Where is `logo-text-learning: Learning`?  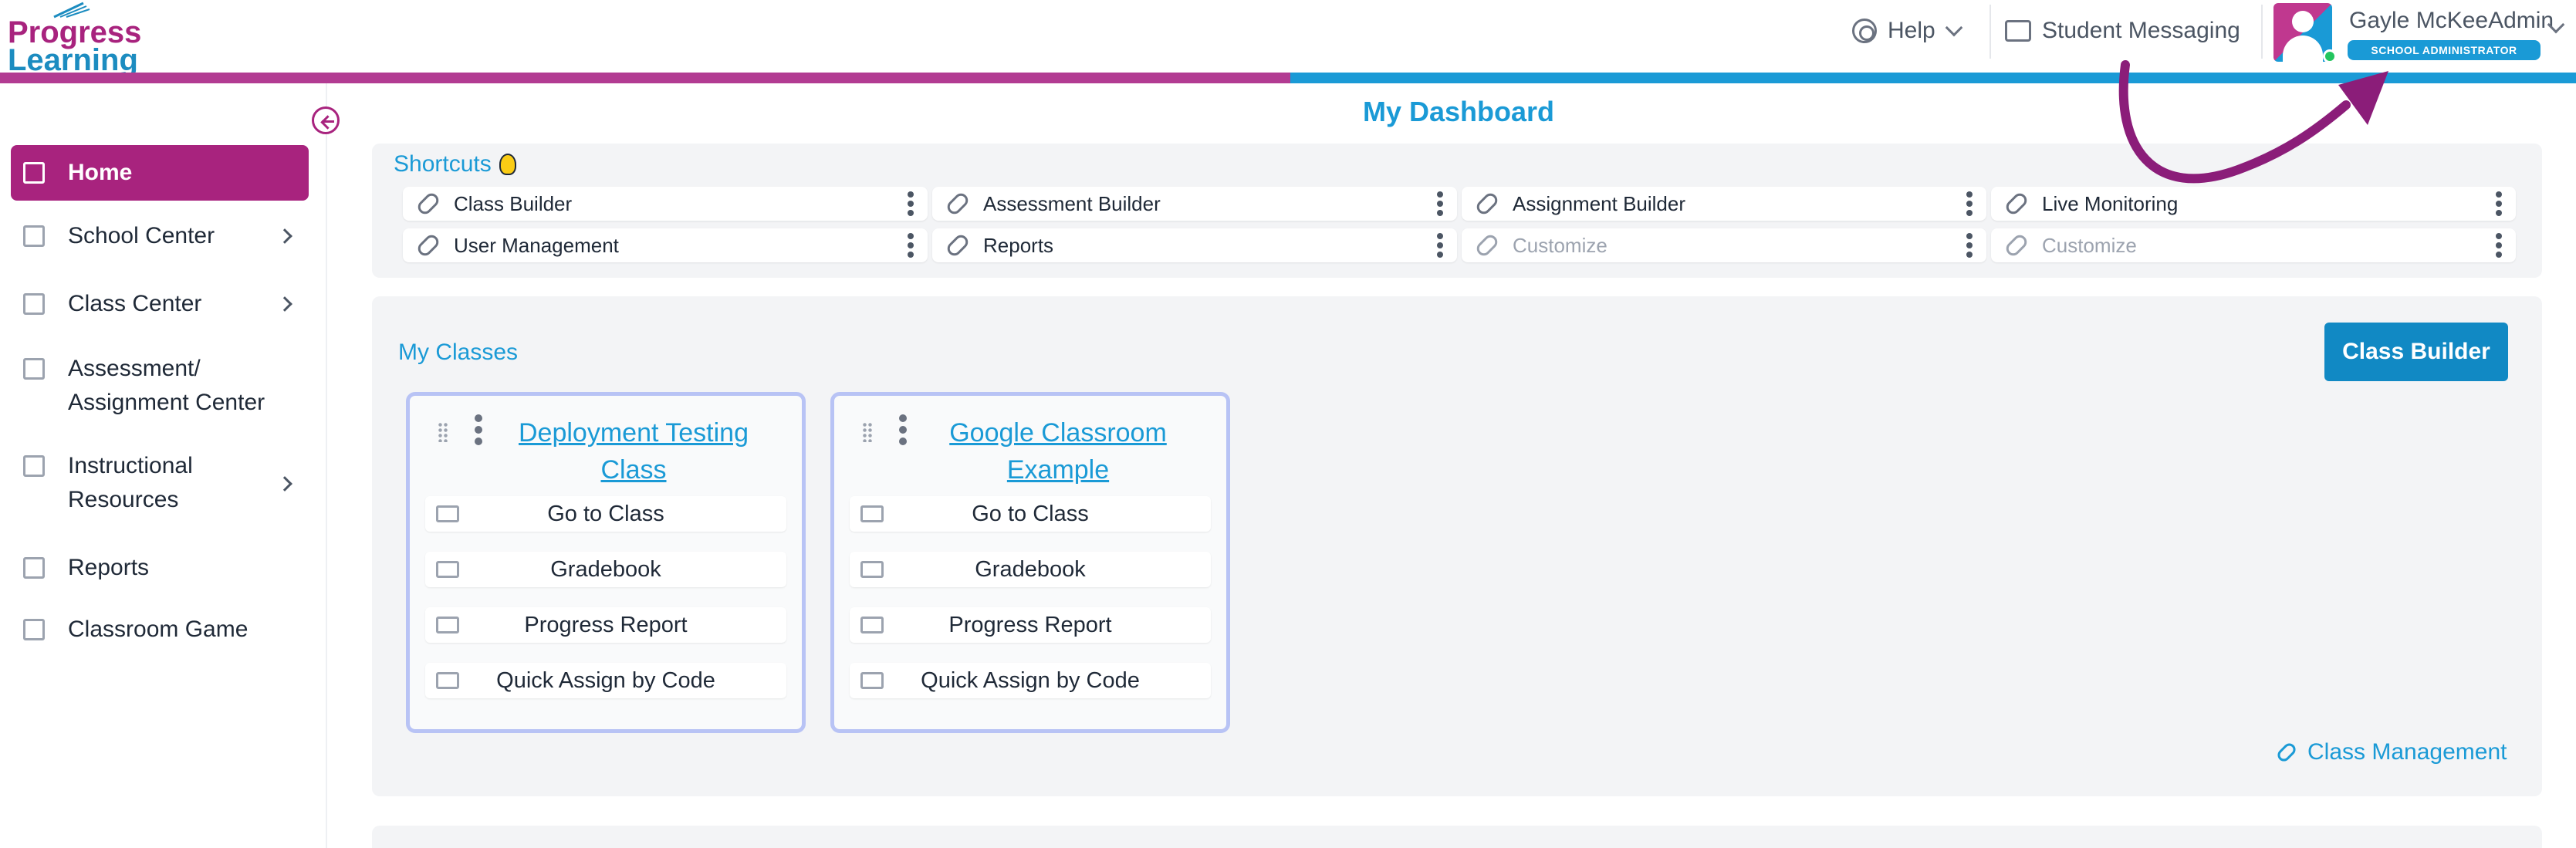
logo-text-learning: Learning is located at coordinates (73, 60).